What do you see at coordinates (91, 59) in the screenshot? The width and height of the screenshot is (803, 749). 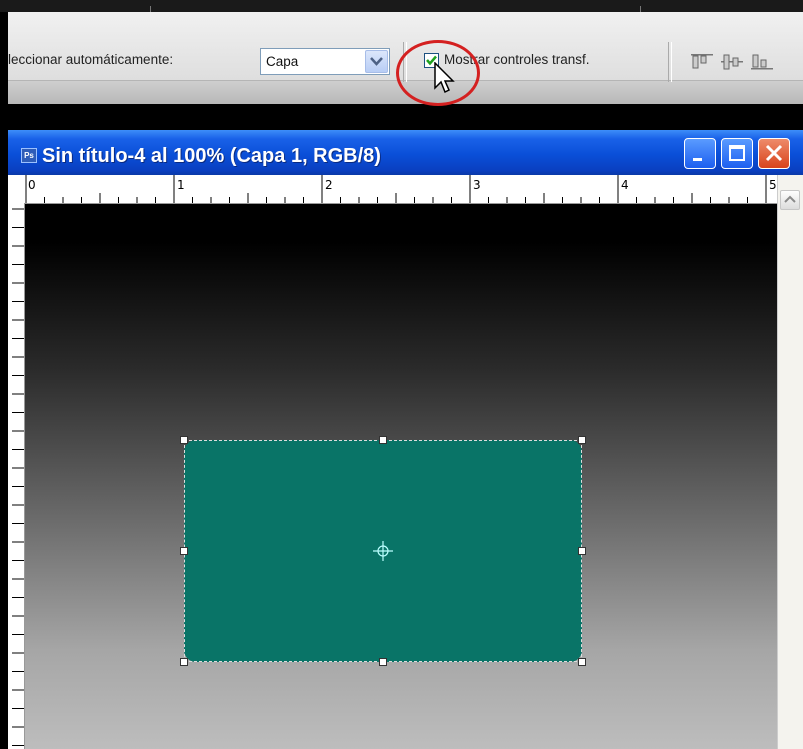 I see `autoselect-label: leccionar automáticamente:` at bounding box center [91, 59].